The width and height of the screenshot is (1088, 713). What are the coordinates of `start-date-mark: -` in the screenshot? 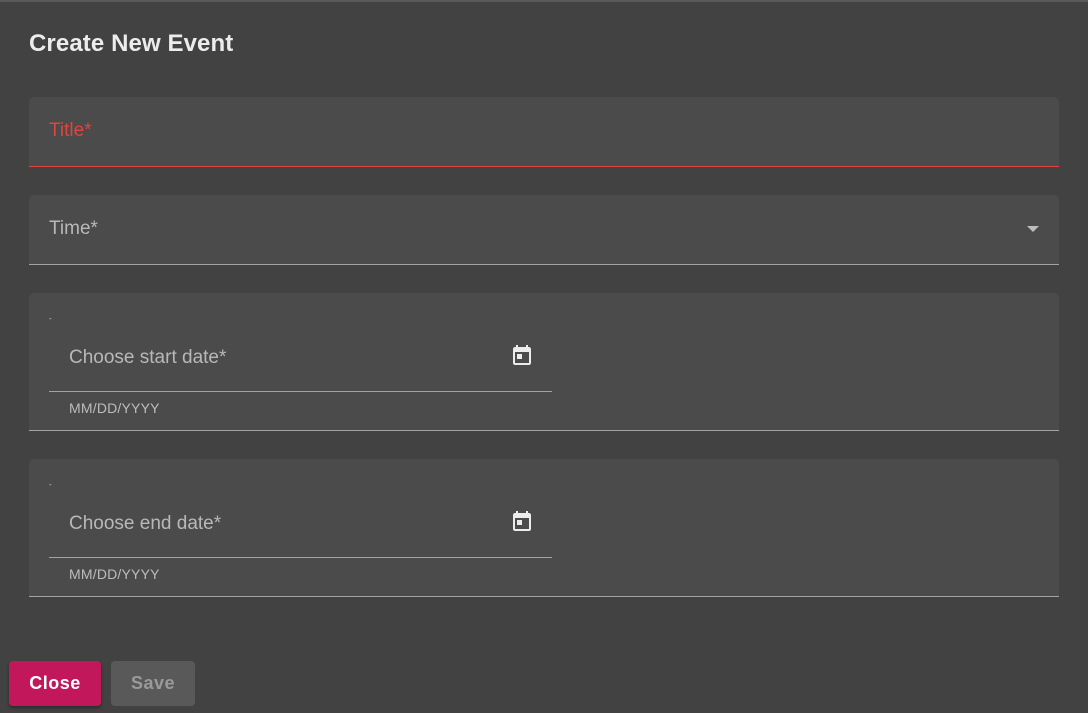 It's located at (50, 318).